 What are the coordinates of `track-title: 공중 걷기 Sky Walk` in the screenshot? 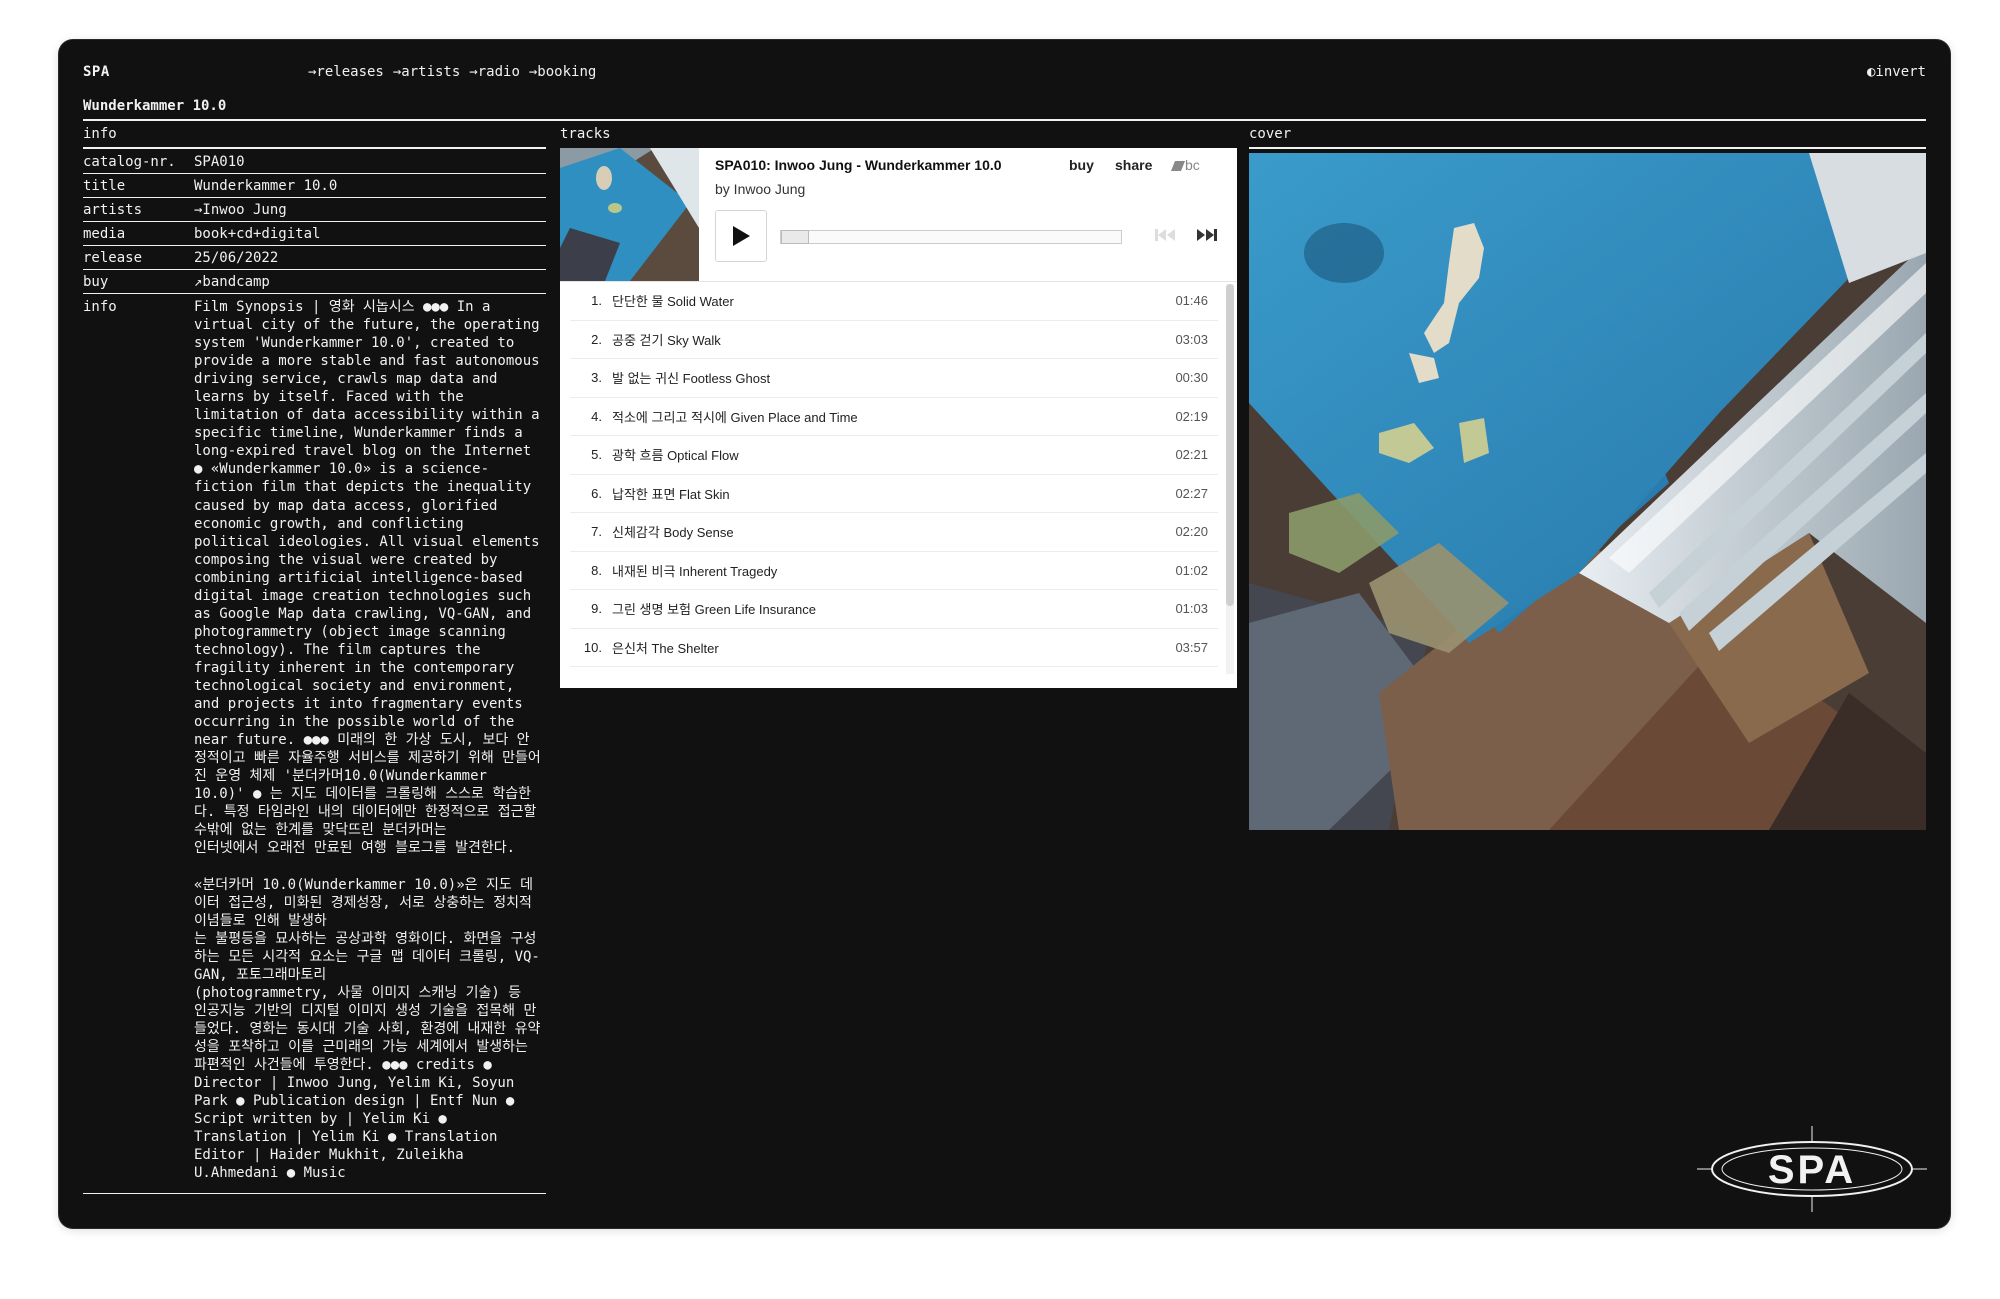 It's located at (666, 340).